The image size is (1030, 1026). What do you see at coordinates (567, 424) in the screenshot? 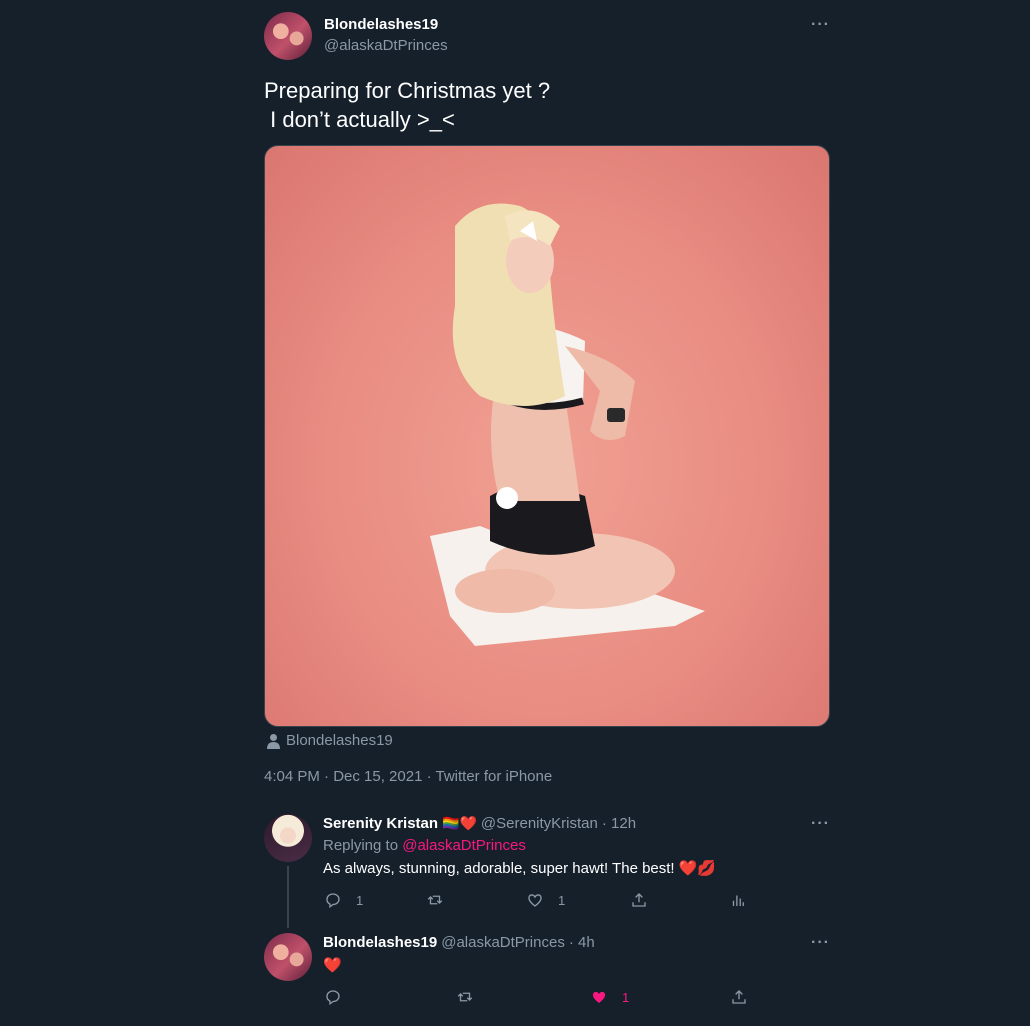
I see `photo-illustration` at bounding box center [567, 424].